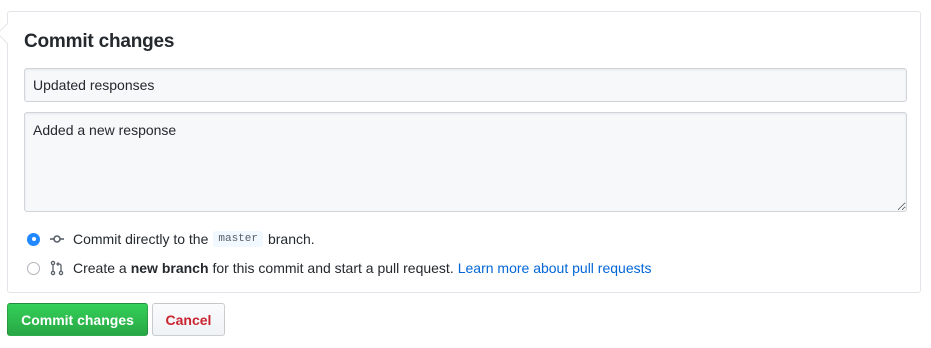  What do you see at coordinates (465, 85) in the screenshot?
I see `commit-summary-input` at bounding box center [465, 85].